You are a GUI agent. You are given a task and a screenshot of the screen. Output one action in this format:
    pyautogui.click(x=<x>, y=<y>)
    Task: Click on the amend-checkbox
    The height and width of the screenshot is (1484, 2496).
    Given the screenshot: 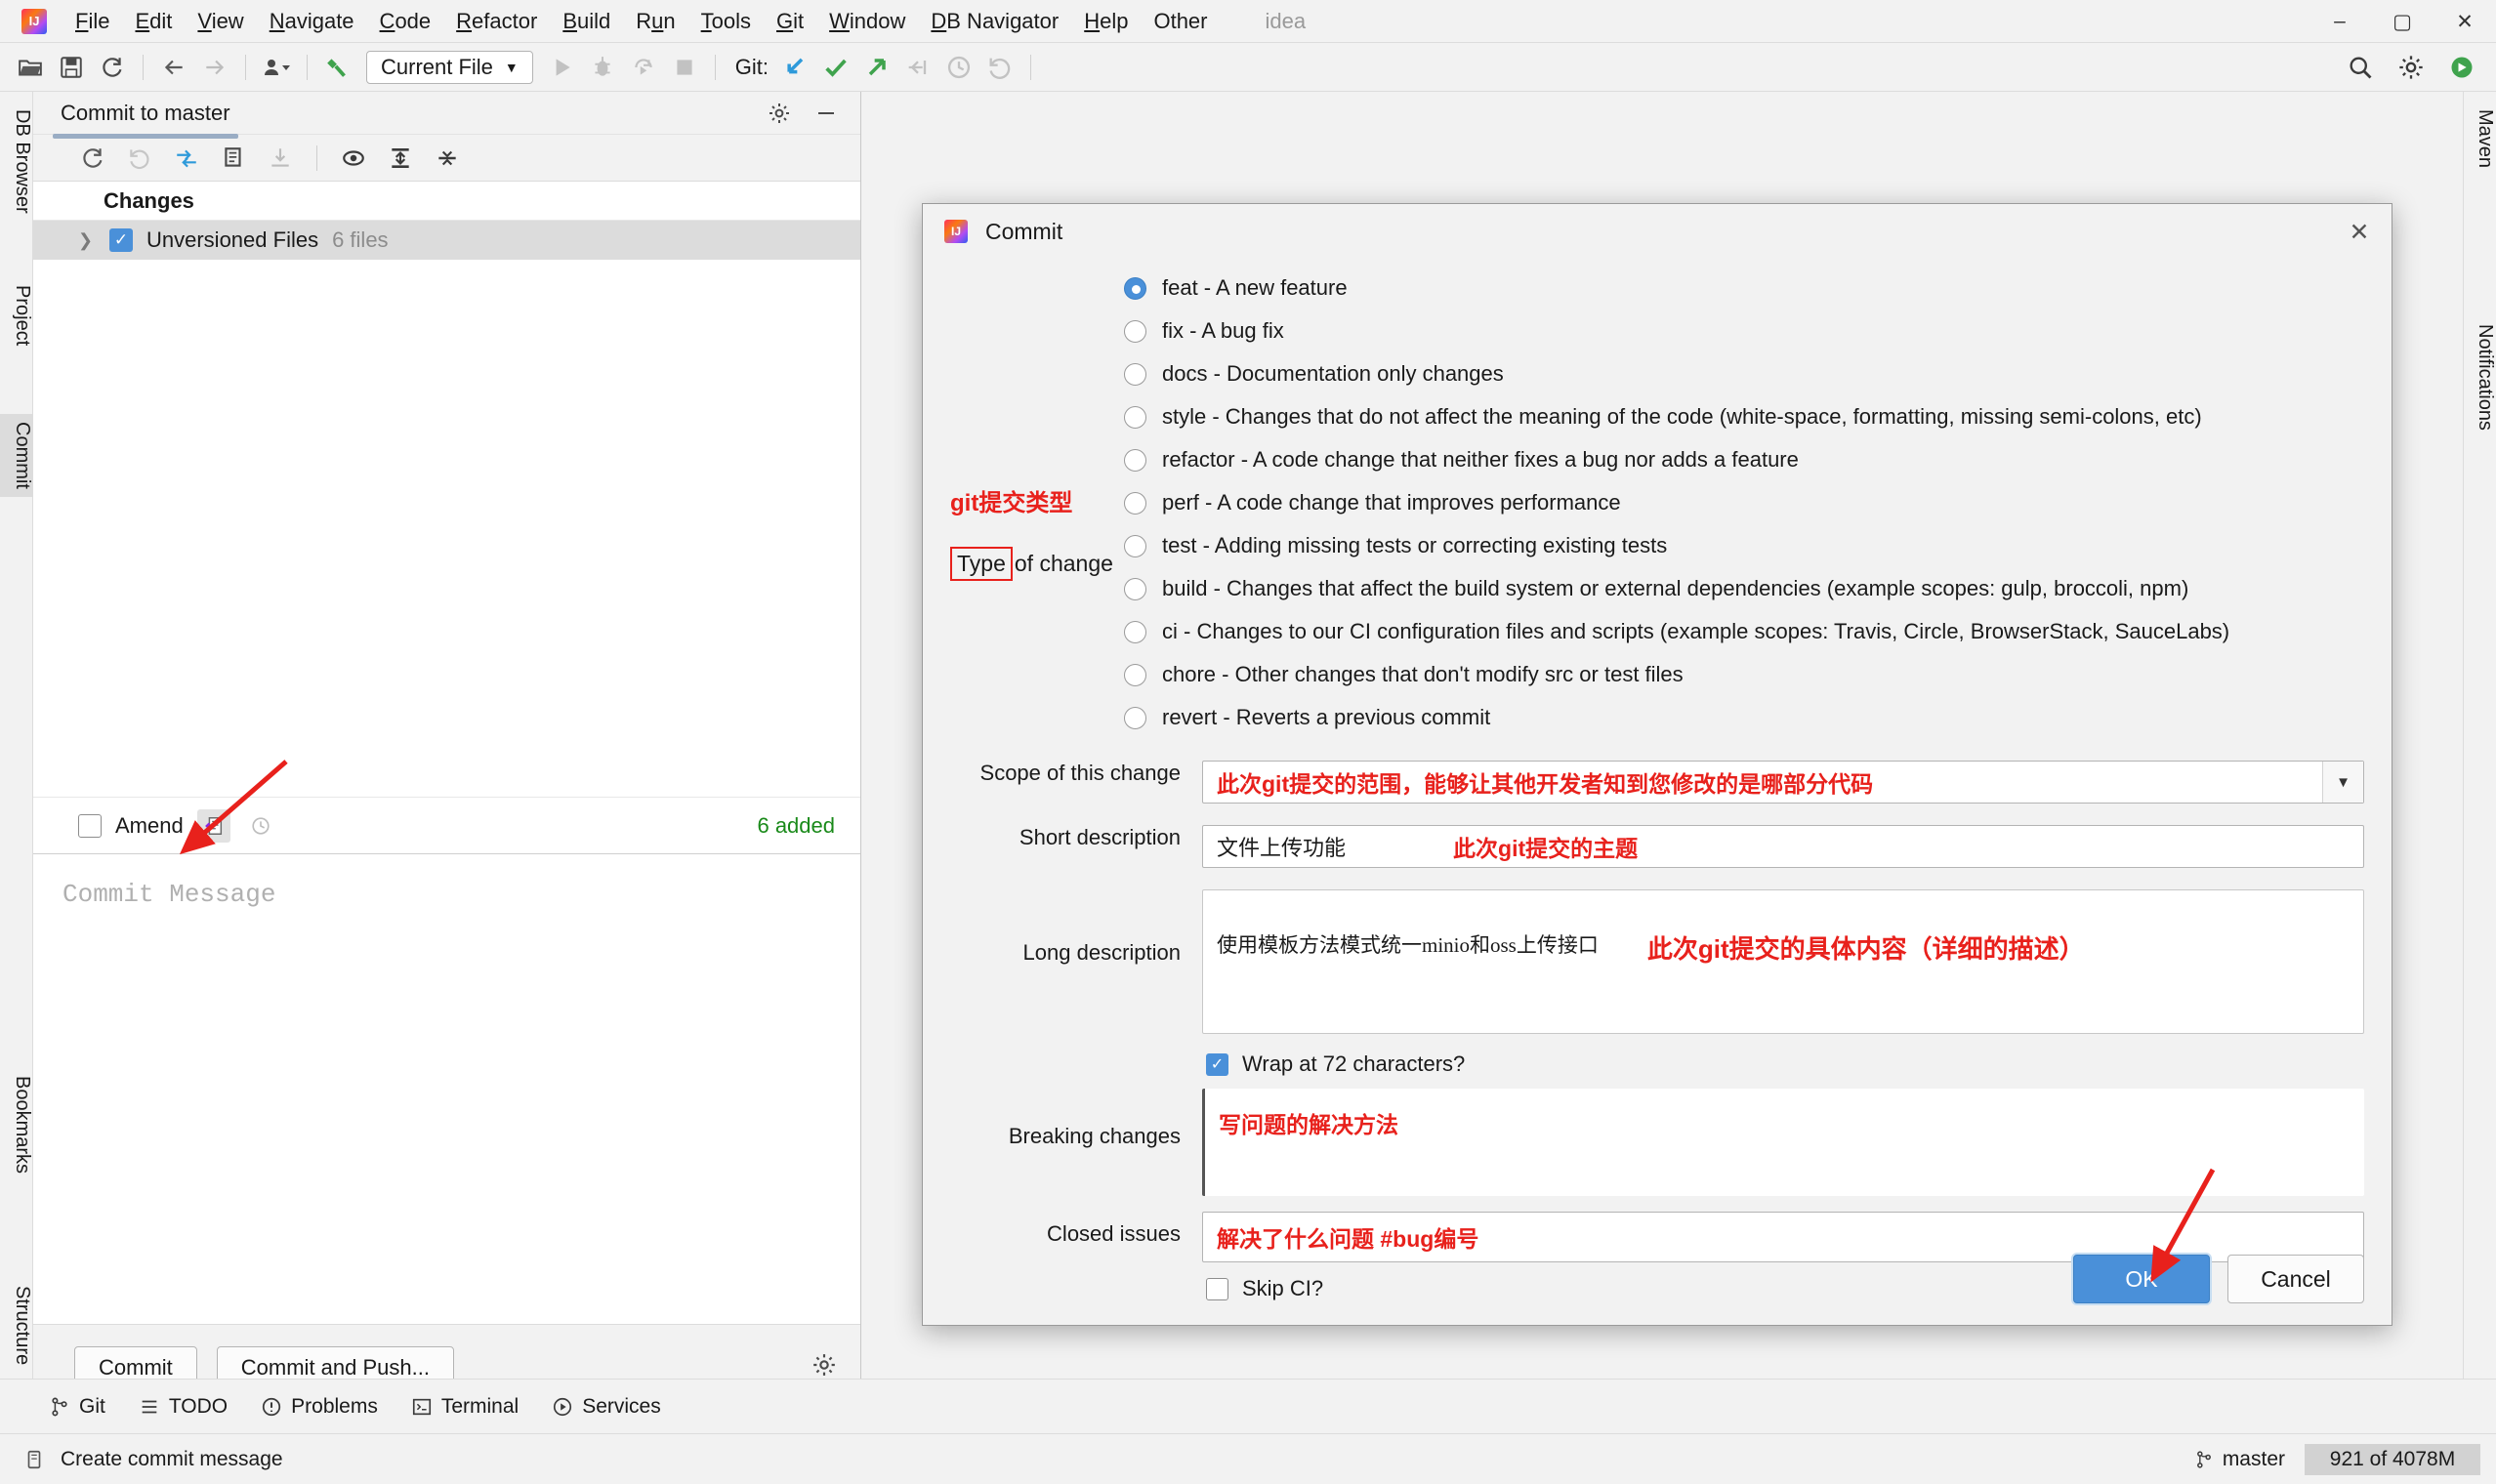 What is the action you would take?
    pyautogui.click(x=90, y=826)
    